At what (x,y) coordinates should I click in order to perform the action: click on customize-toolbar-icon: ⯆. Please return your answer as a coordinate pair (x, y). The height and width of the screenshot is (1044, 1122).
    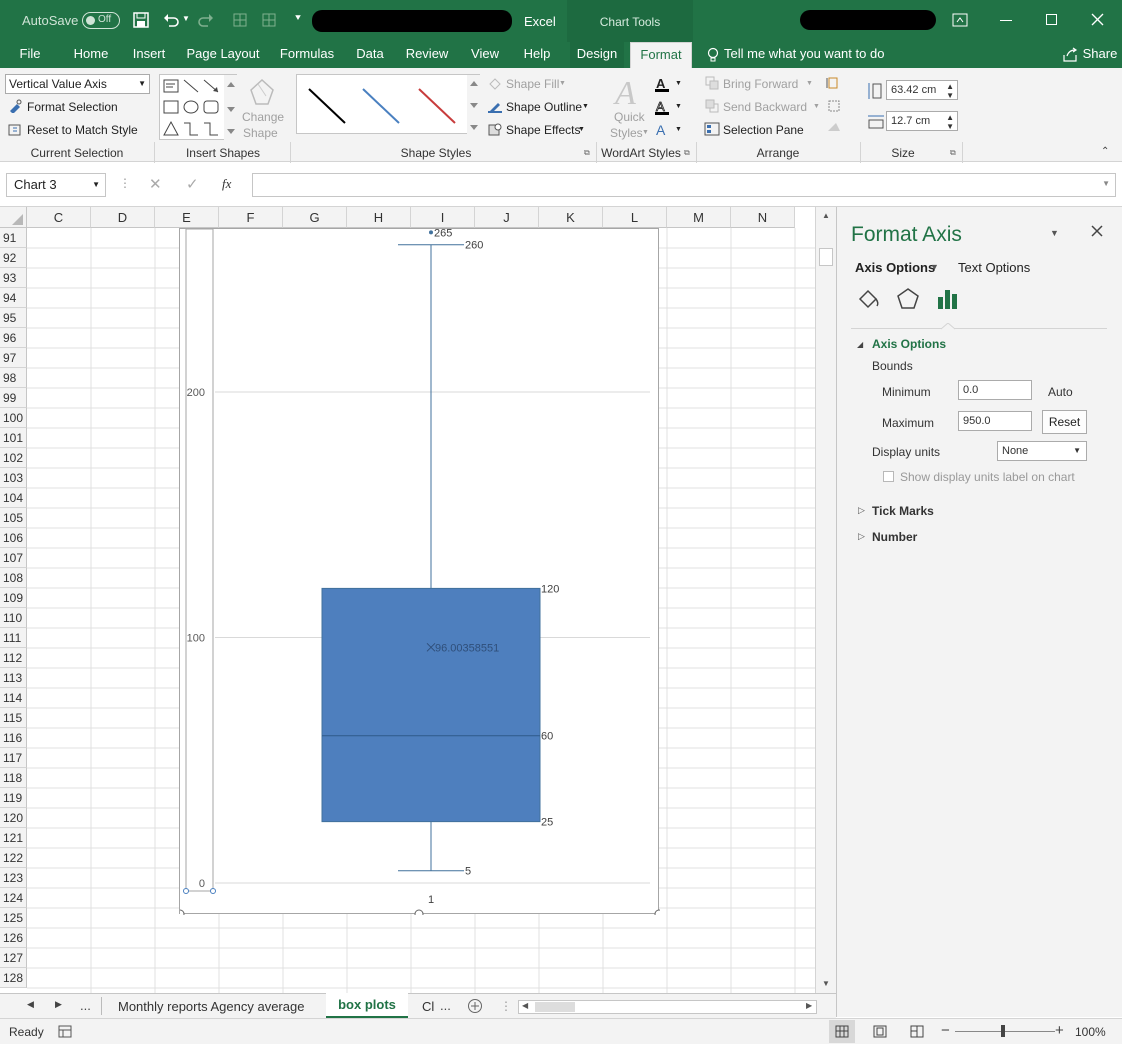
    Looking at the image, I should click on (298, 18).